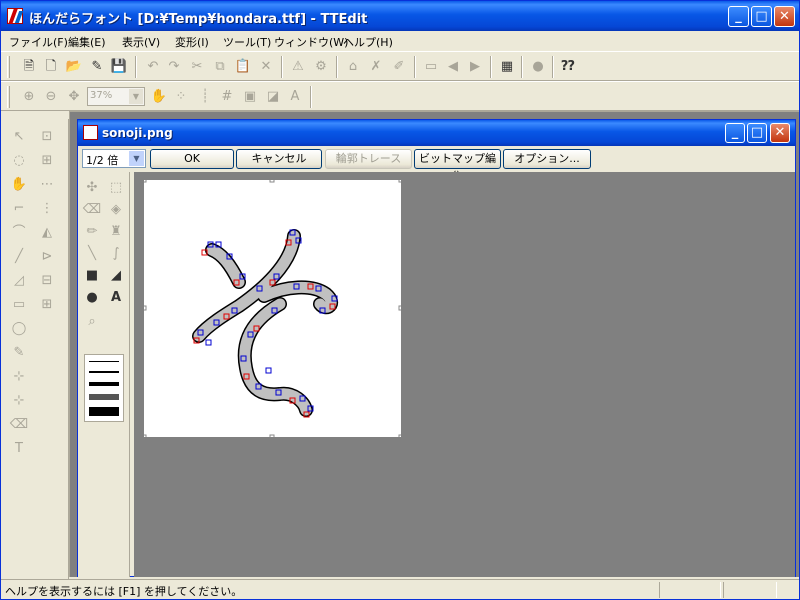  What do you see at coordinates (74, 67) in the screenshot?
I see `open-folder-icon: 📂` at bounding box center [74, 67].